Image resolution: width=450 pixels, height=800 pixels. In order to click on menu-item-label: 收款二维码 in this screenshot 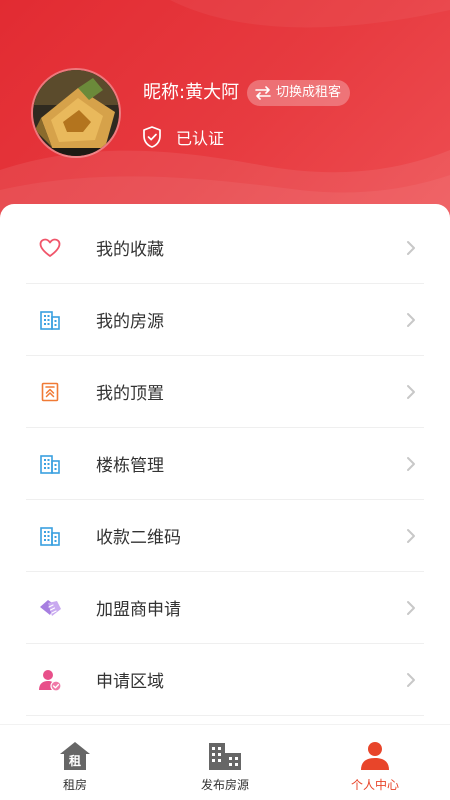, I will do `click(138, 538)`.